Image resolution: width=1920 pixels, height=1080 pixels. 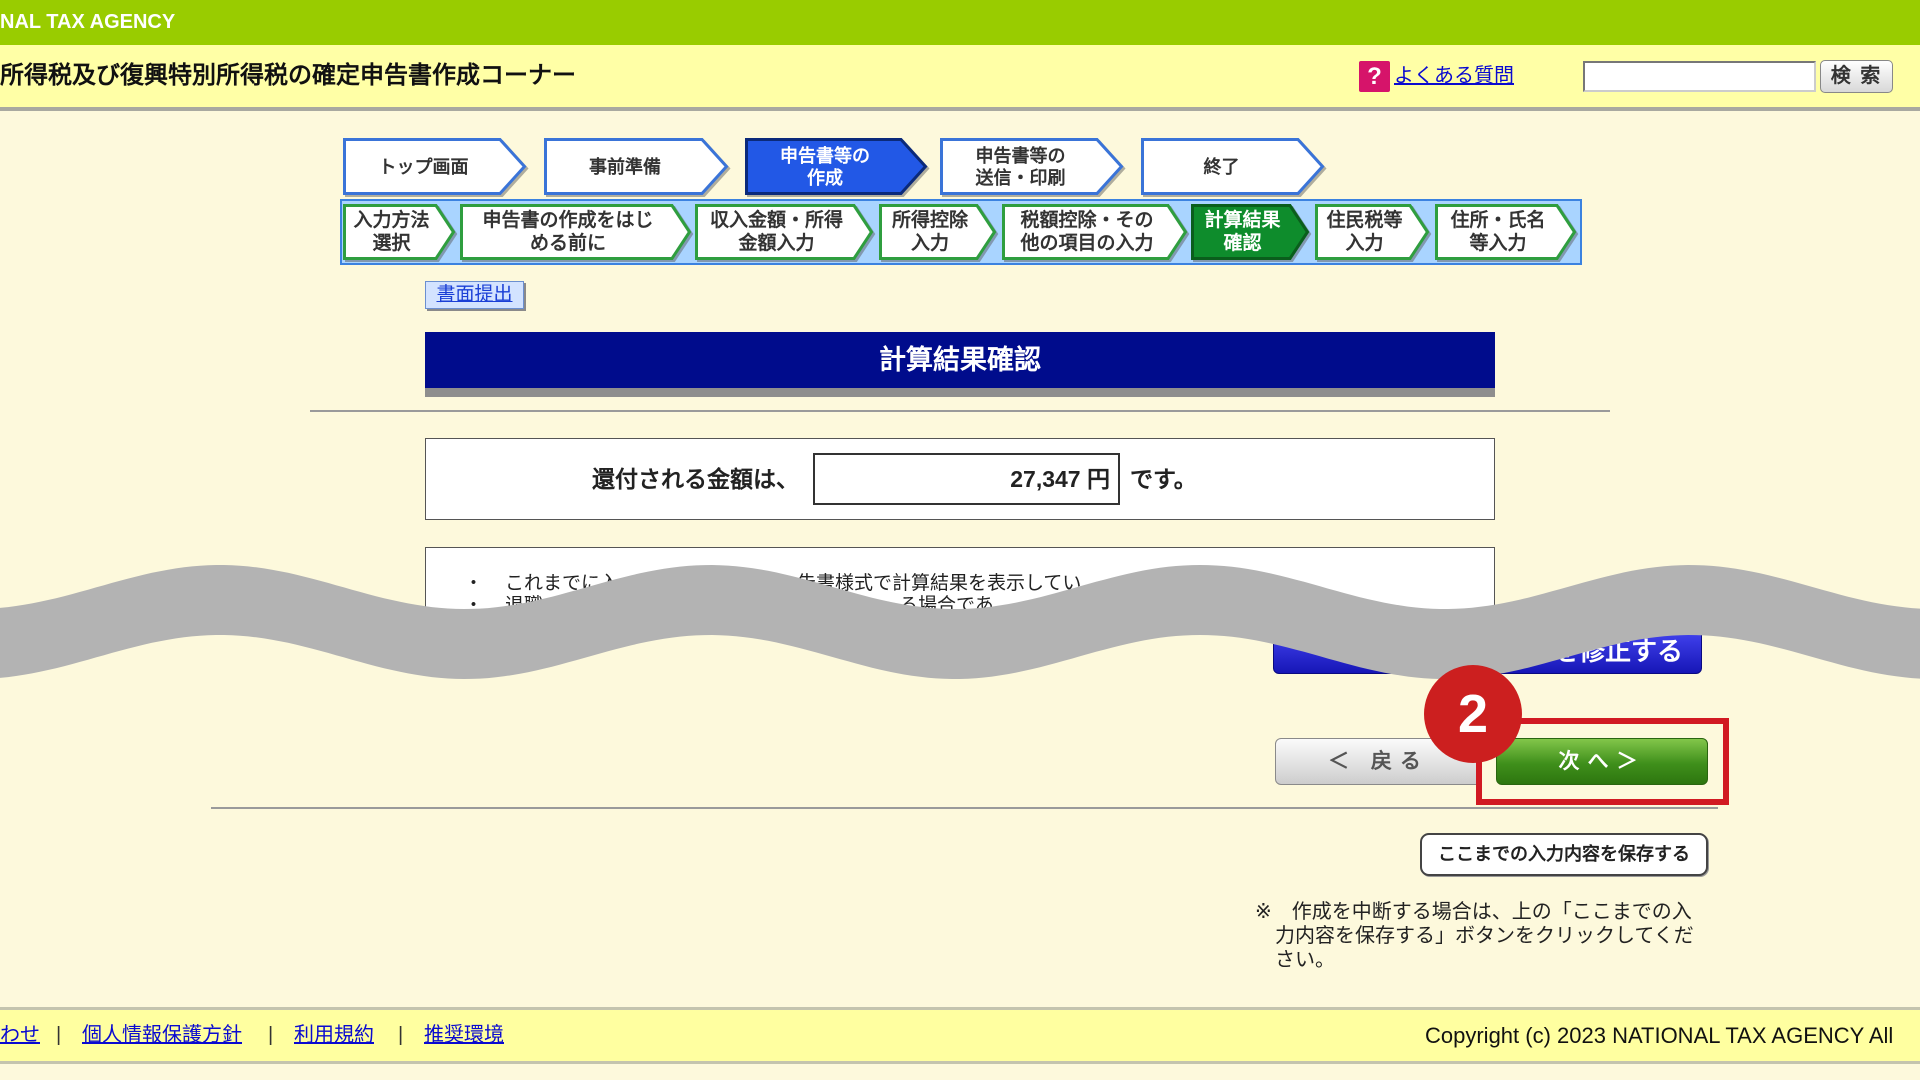 What do you see at coordinates (960, 78) in the screenshot?
I see `header: 所得税及び復興特別所得税の確定申告書作成コーナー ? よくある質問 検 索` at bounding box center [960, 78].